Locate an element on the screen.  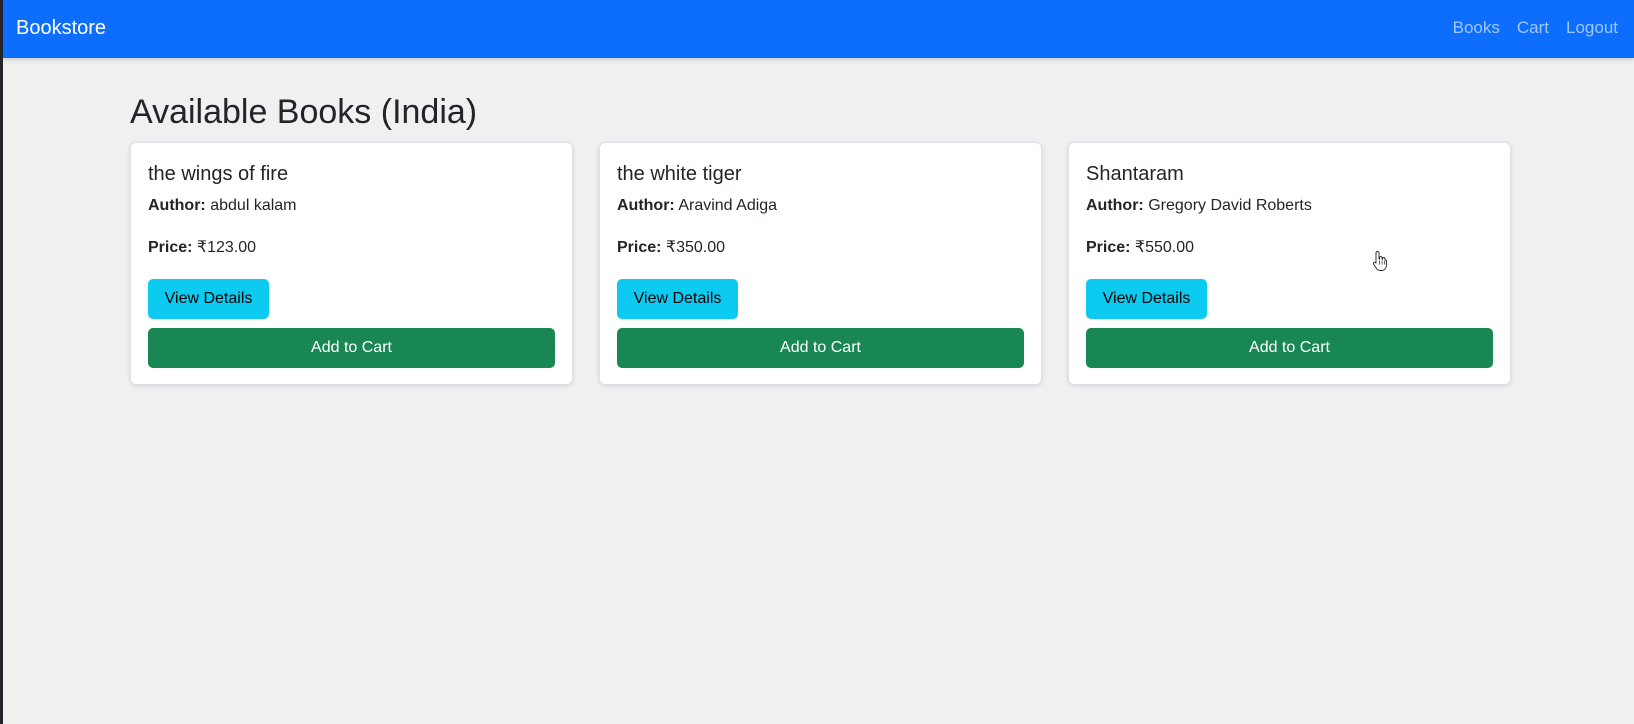
hand-pointer-icon is located at coordinates (1379, 261).